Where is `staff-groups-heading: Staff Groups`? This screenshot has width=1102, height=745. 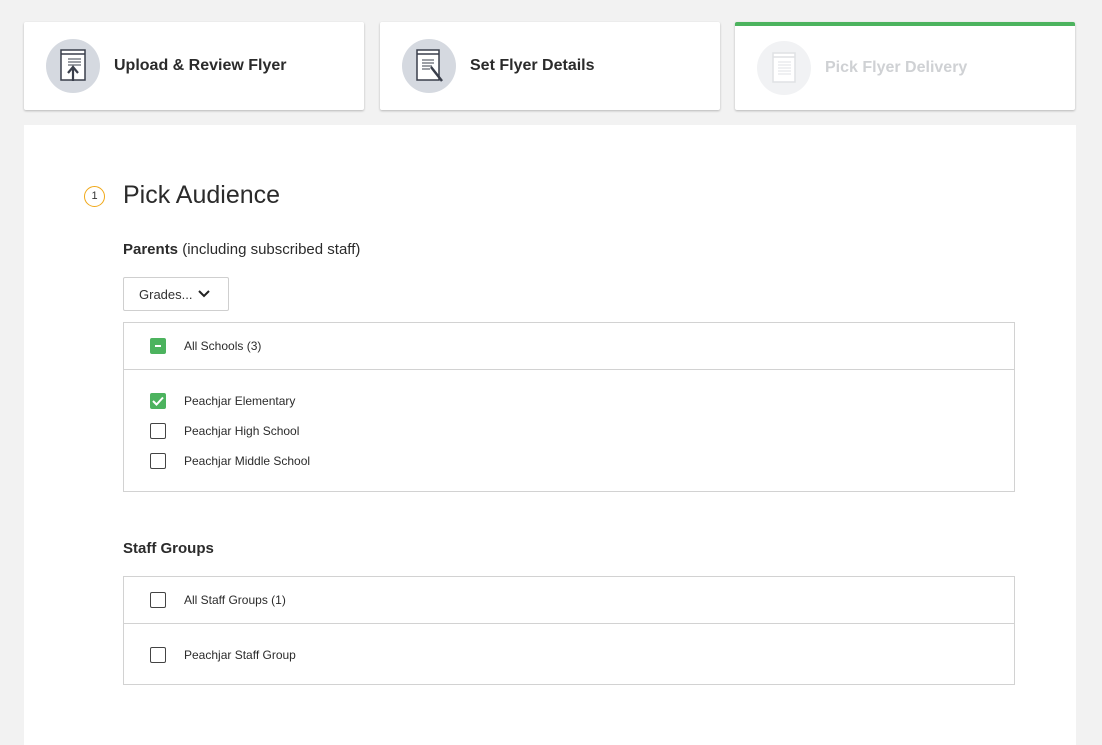
staff-groups-heading: Staff Groups is located at coordinates (168, 548).